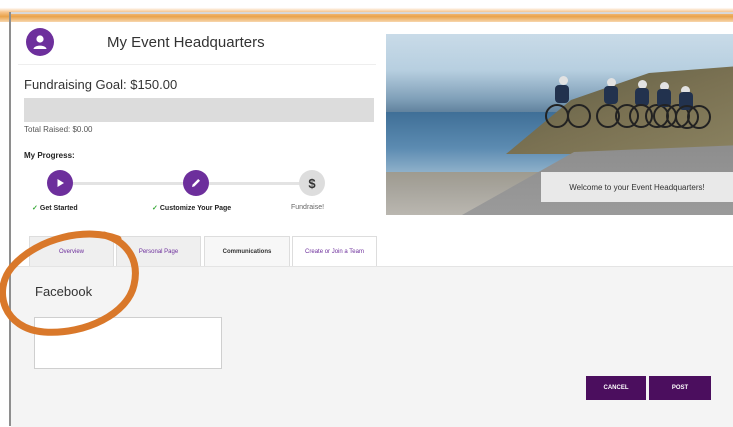 The height and width of the screenshot is (427, 733). I want to click on pencil-icon, so click(196, 183).